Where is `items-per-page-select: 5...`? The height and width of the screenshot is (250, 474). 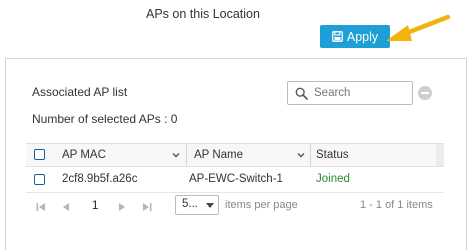
items-per-page-select: 5... is located at coordinates (197, 205).